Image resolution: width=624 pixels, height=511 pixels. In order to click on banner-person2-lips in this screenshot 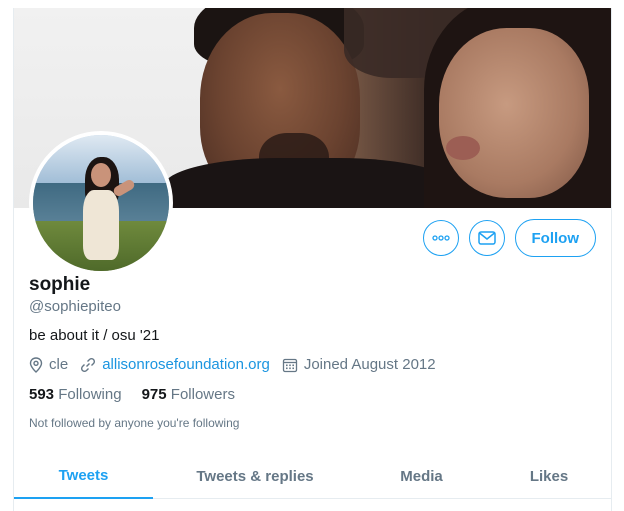, I will do `click(463, 148)`.